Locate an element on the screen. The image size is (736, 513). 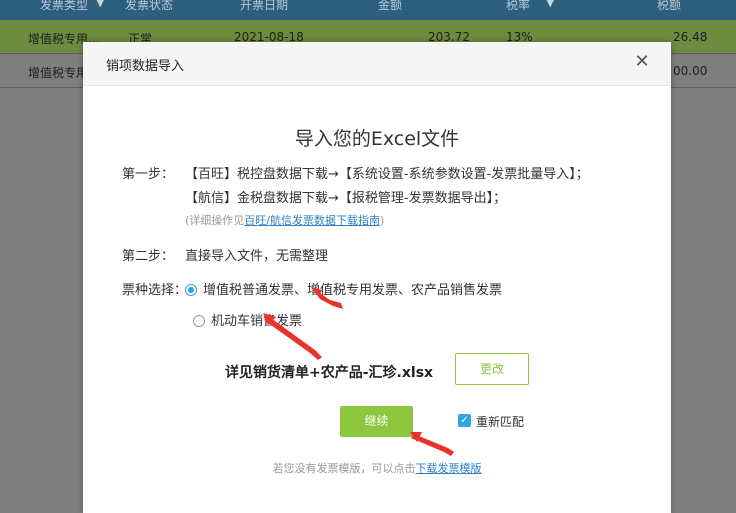
dialog-heading: 导入您的Excel文件 is located at coordinates (377, 139).